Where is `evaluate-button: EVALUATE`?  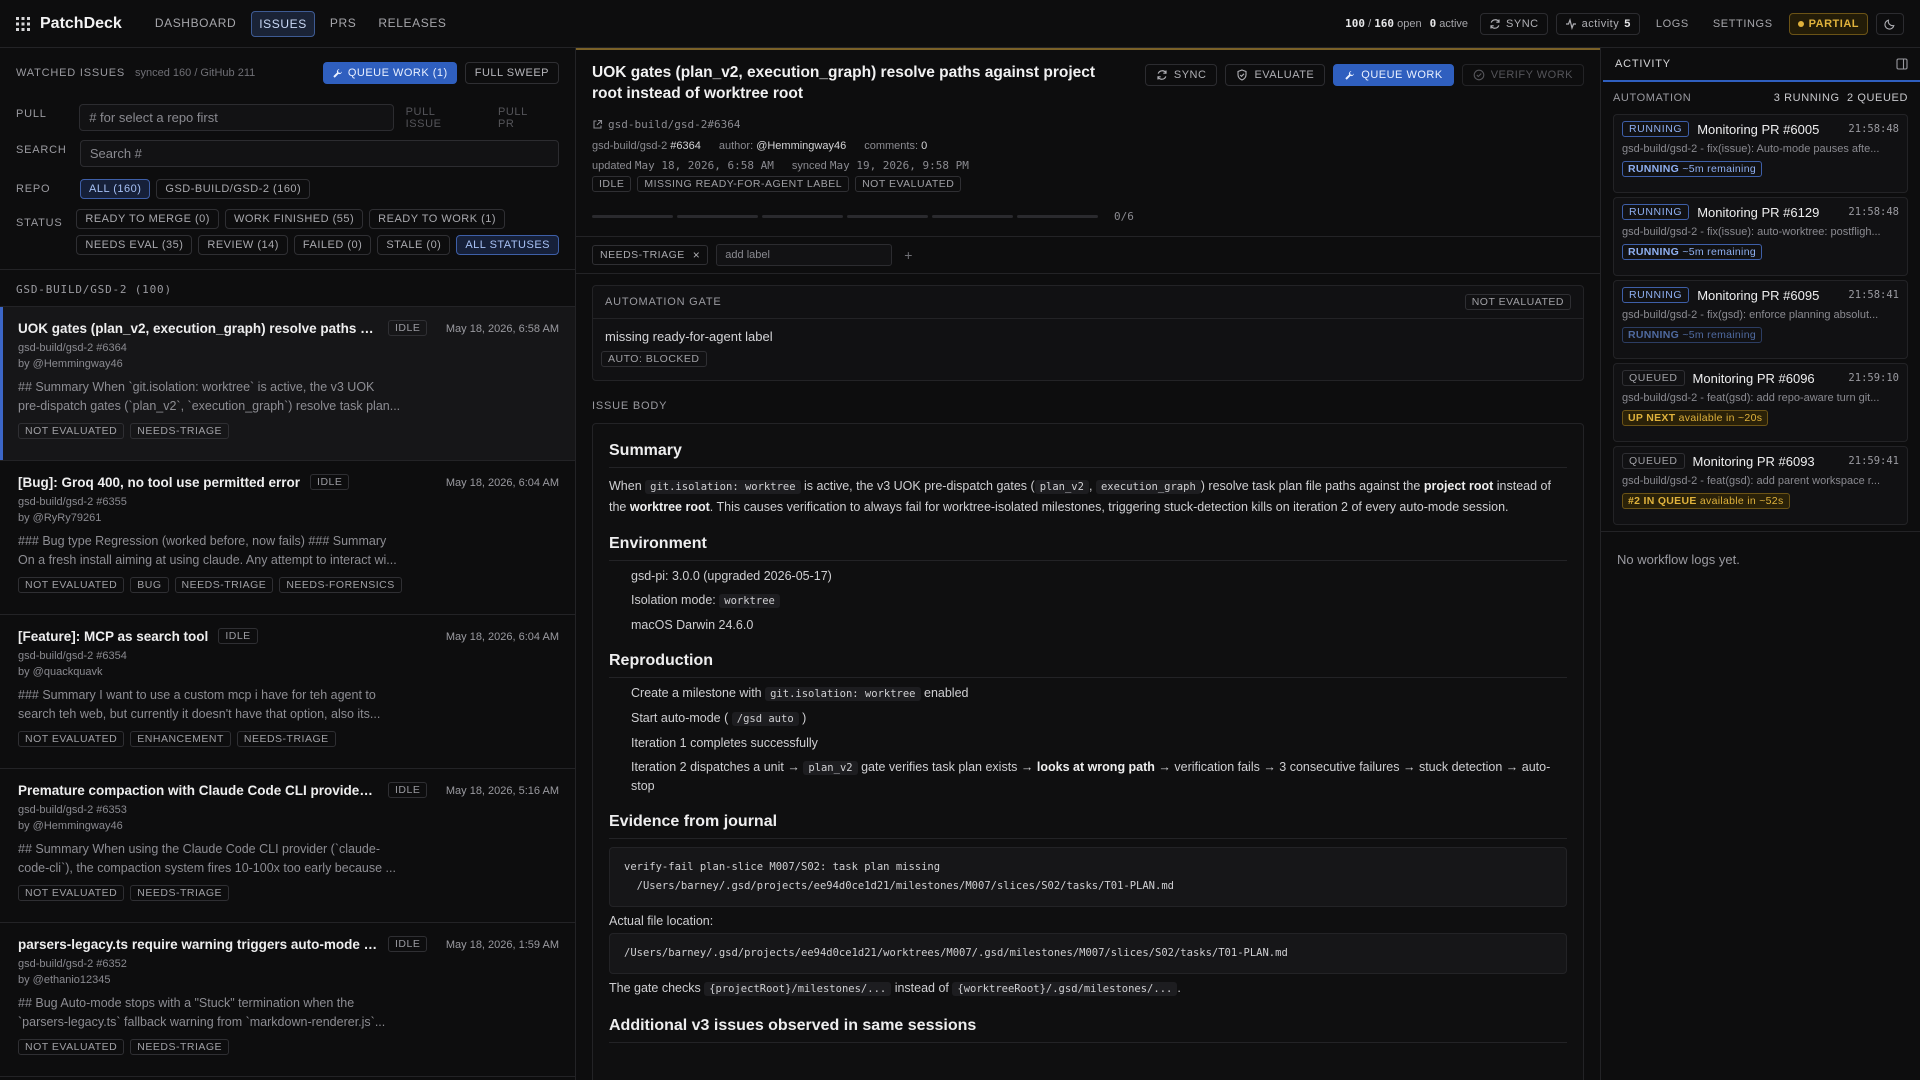
evaluate-button: EVALUATE is located at coordinates (1275, 75).